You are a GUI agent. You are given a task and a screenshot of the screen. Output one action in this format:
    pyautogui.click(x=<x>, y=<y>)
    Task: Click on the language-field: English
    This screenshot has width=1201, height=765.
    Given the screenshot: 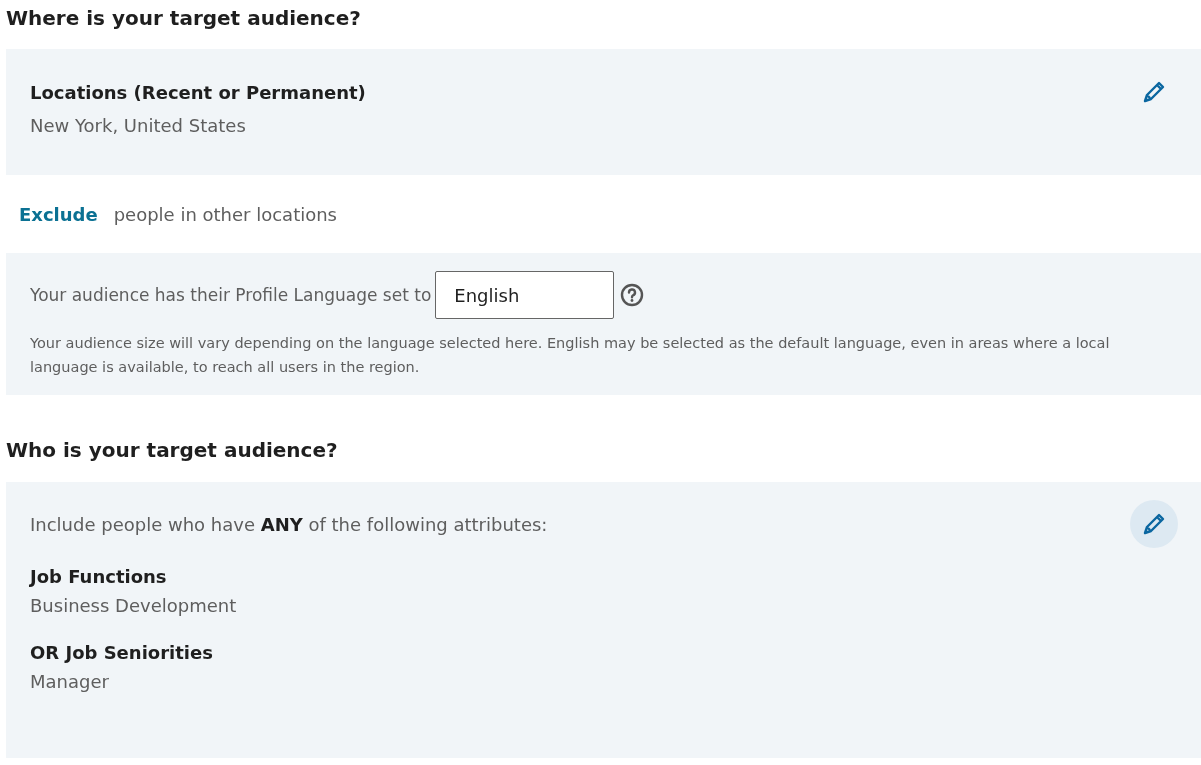 What is the action you would take?
    pyautogui.click(x=525, y=295)
    